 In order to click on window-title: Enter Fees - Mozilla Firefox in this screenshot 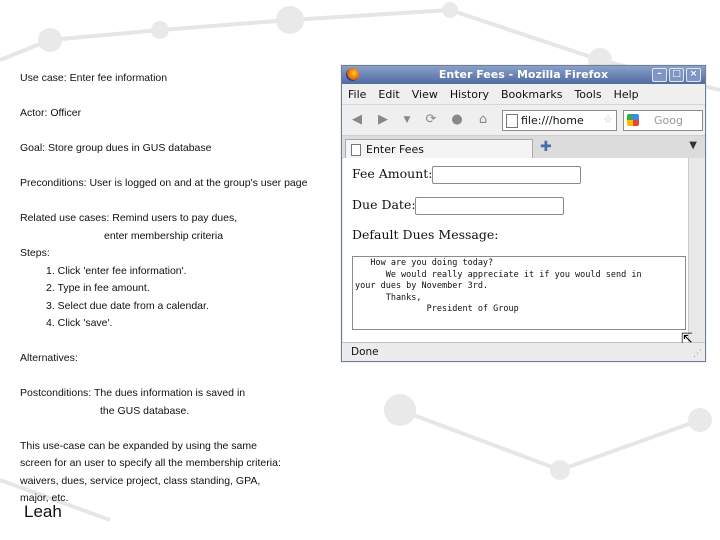, I will do `click(523, 74)`.